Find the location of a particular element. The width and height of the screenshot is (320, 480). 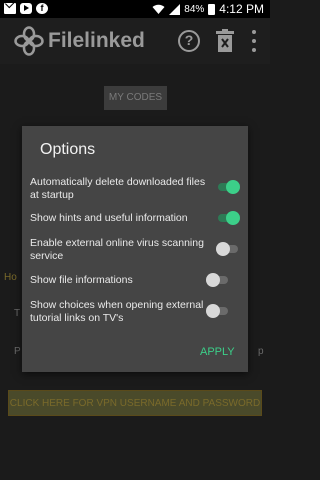

clock: 4:12 PM is located at coordinates (241, 9).